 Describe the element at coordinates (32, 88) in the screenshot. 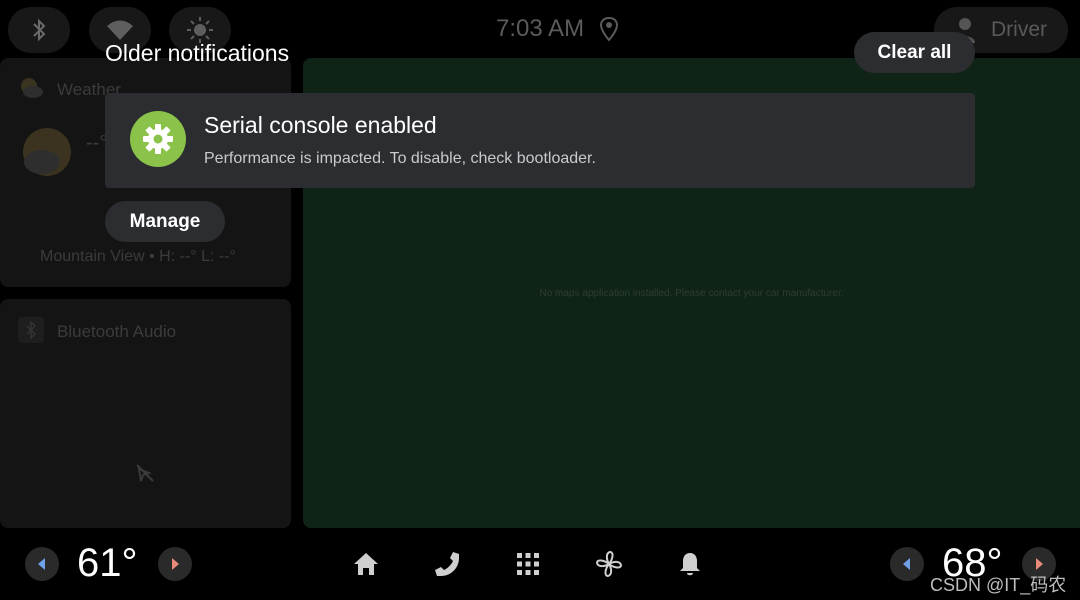

I see `weather-small-icon` at that location.